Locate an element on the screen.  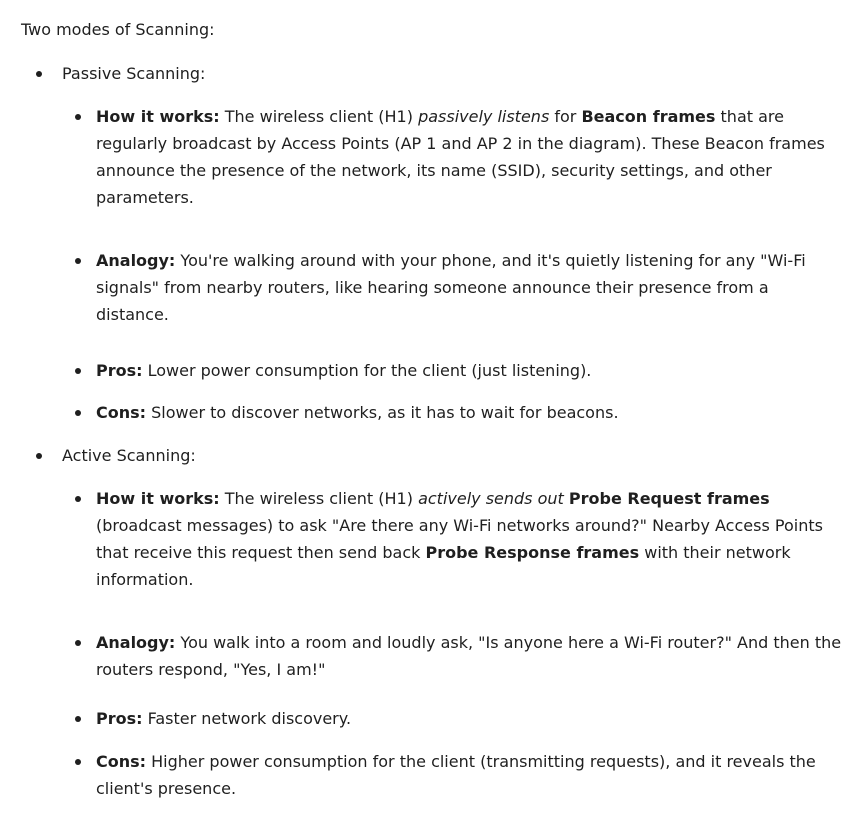
item-term: Beacon frames is located at coordinates (648, 116).